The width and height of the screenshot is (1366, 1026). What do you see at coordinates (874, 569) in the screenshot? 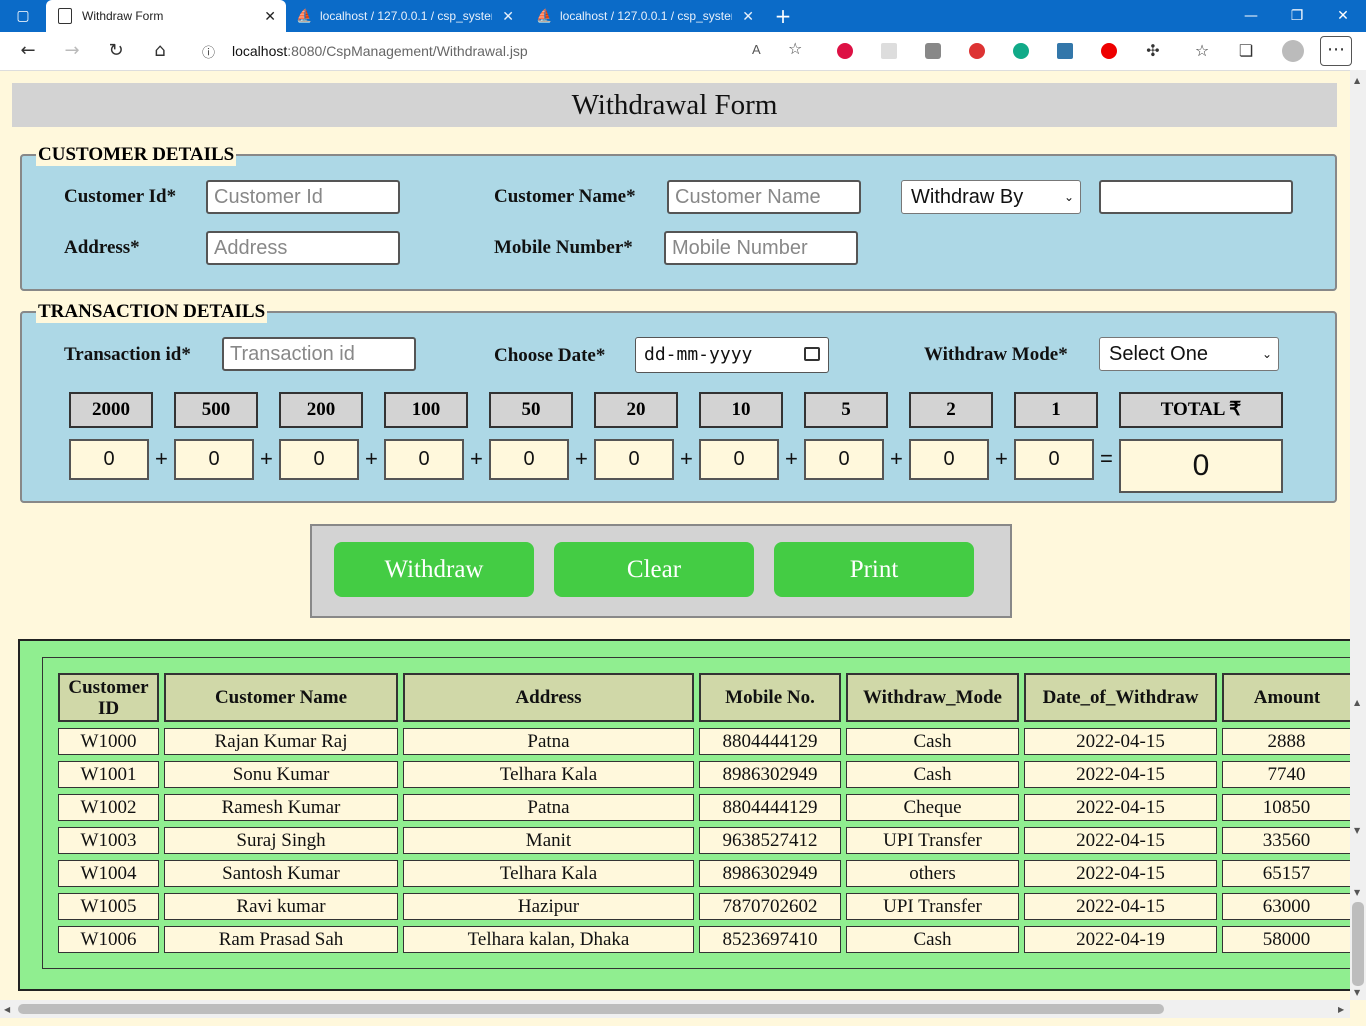
I see `print-button: Print` at bounding box center [874, 569].